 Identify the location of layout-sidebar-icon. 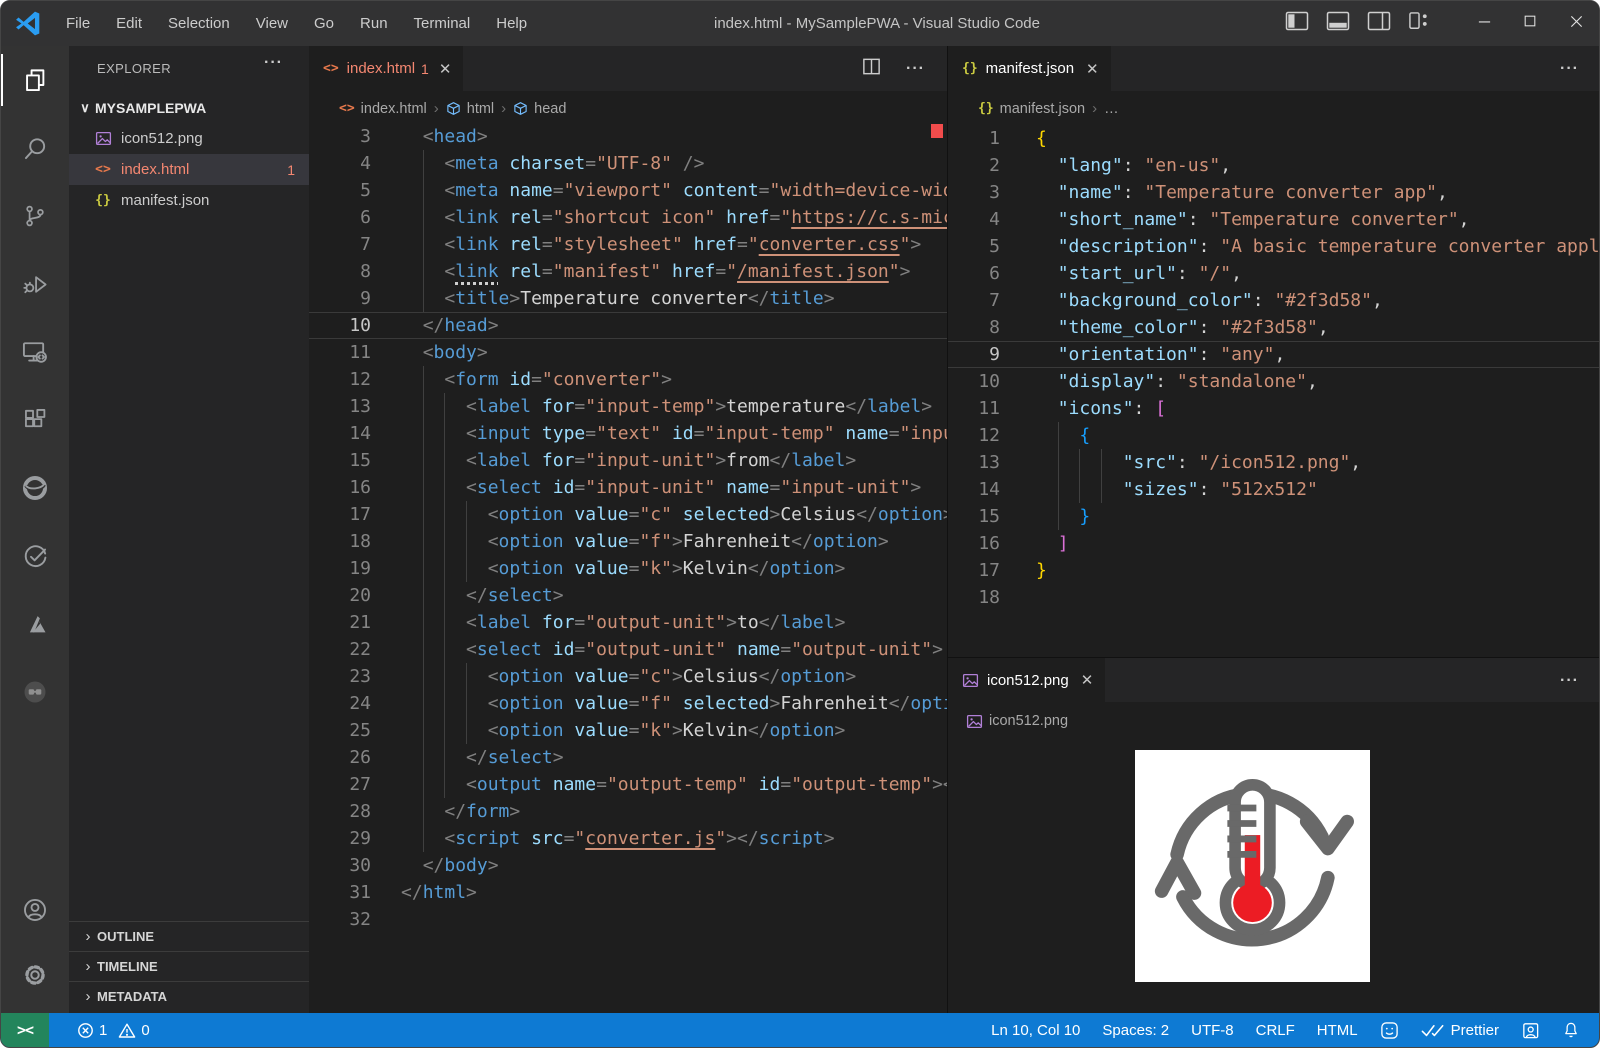
(1297, 23).